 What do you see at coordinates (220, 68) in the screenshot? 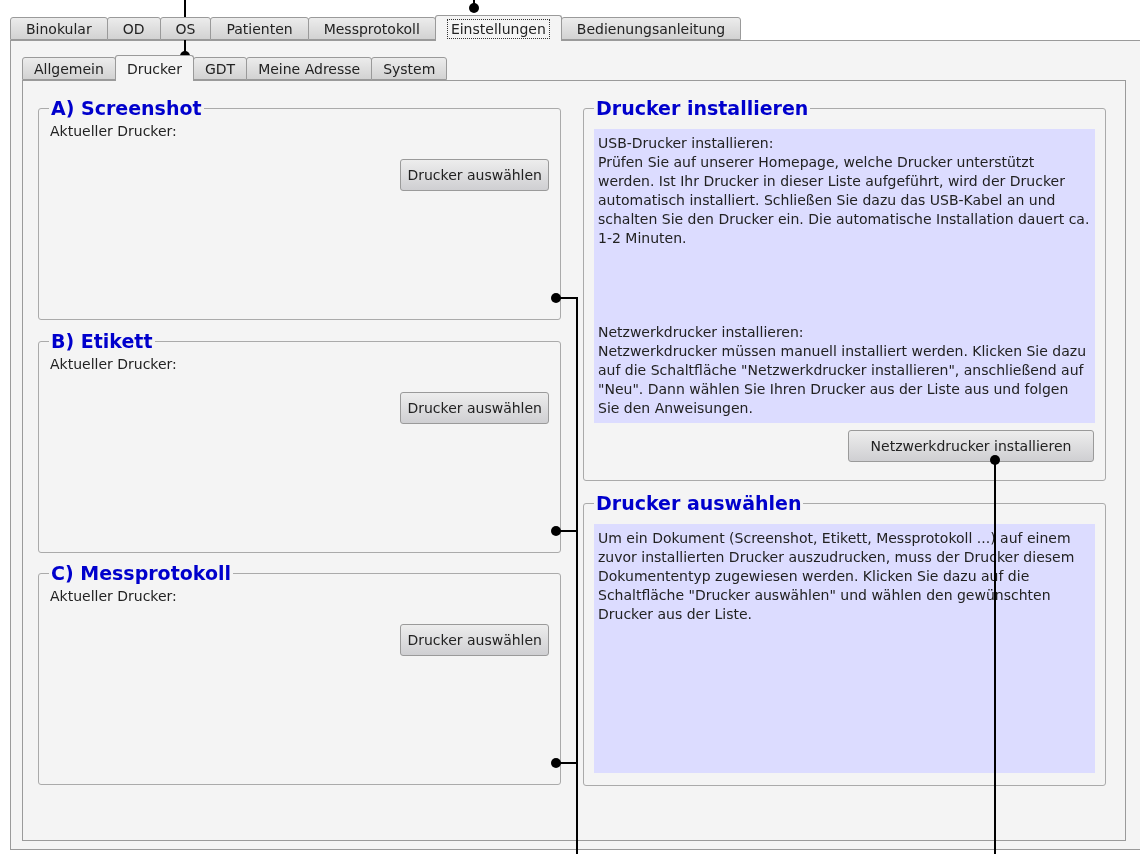
I see `tab: GDT` at bounding box center [220, 68].